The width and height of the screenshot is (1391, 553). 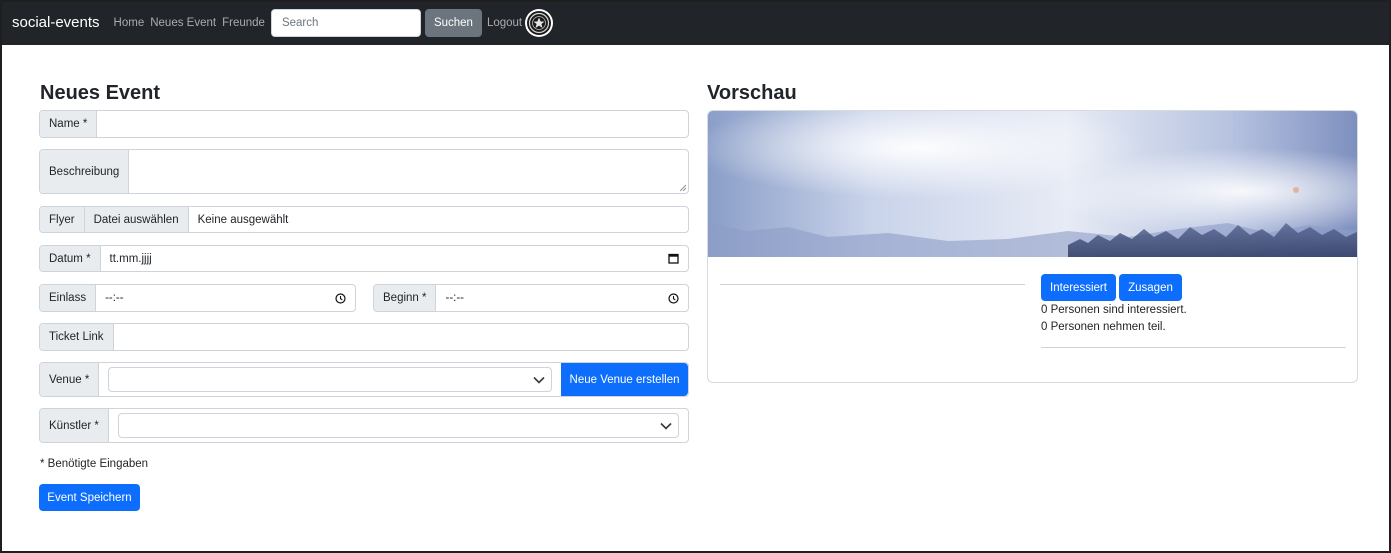 I want to click on description-input-group: Beschreibung, so click(x=364, y=171).